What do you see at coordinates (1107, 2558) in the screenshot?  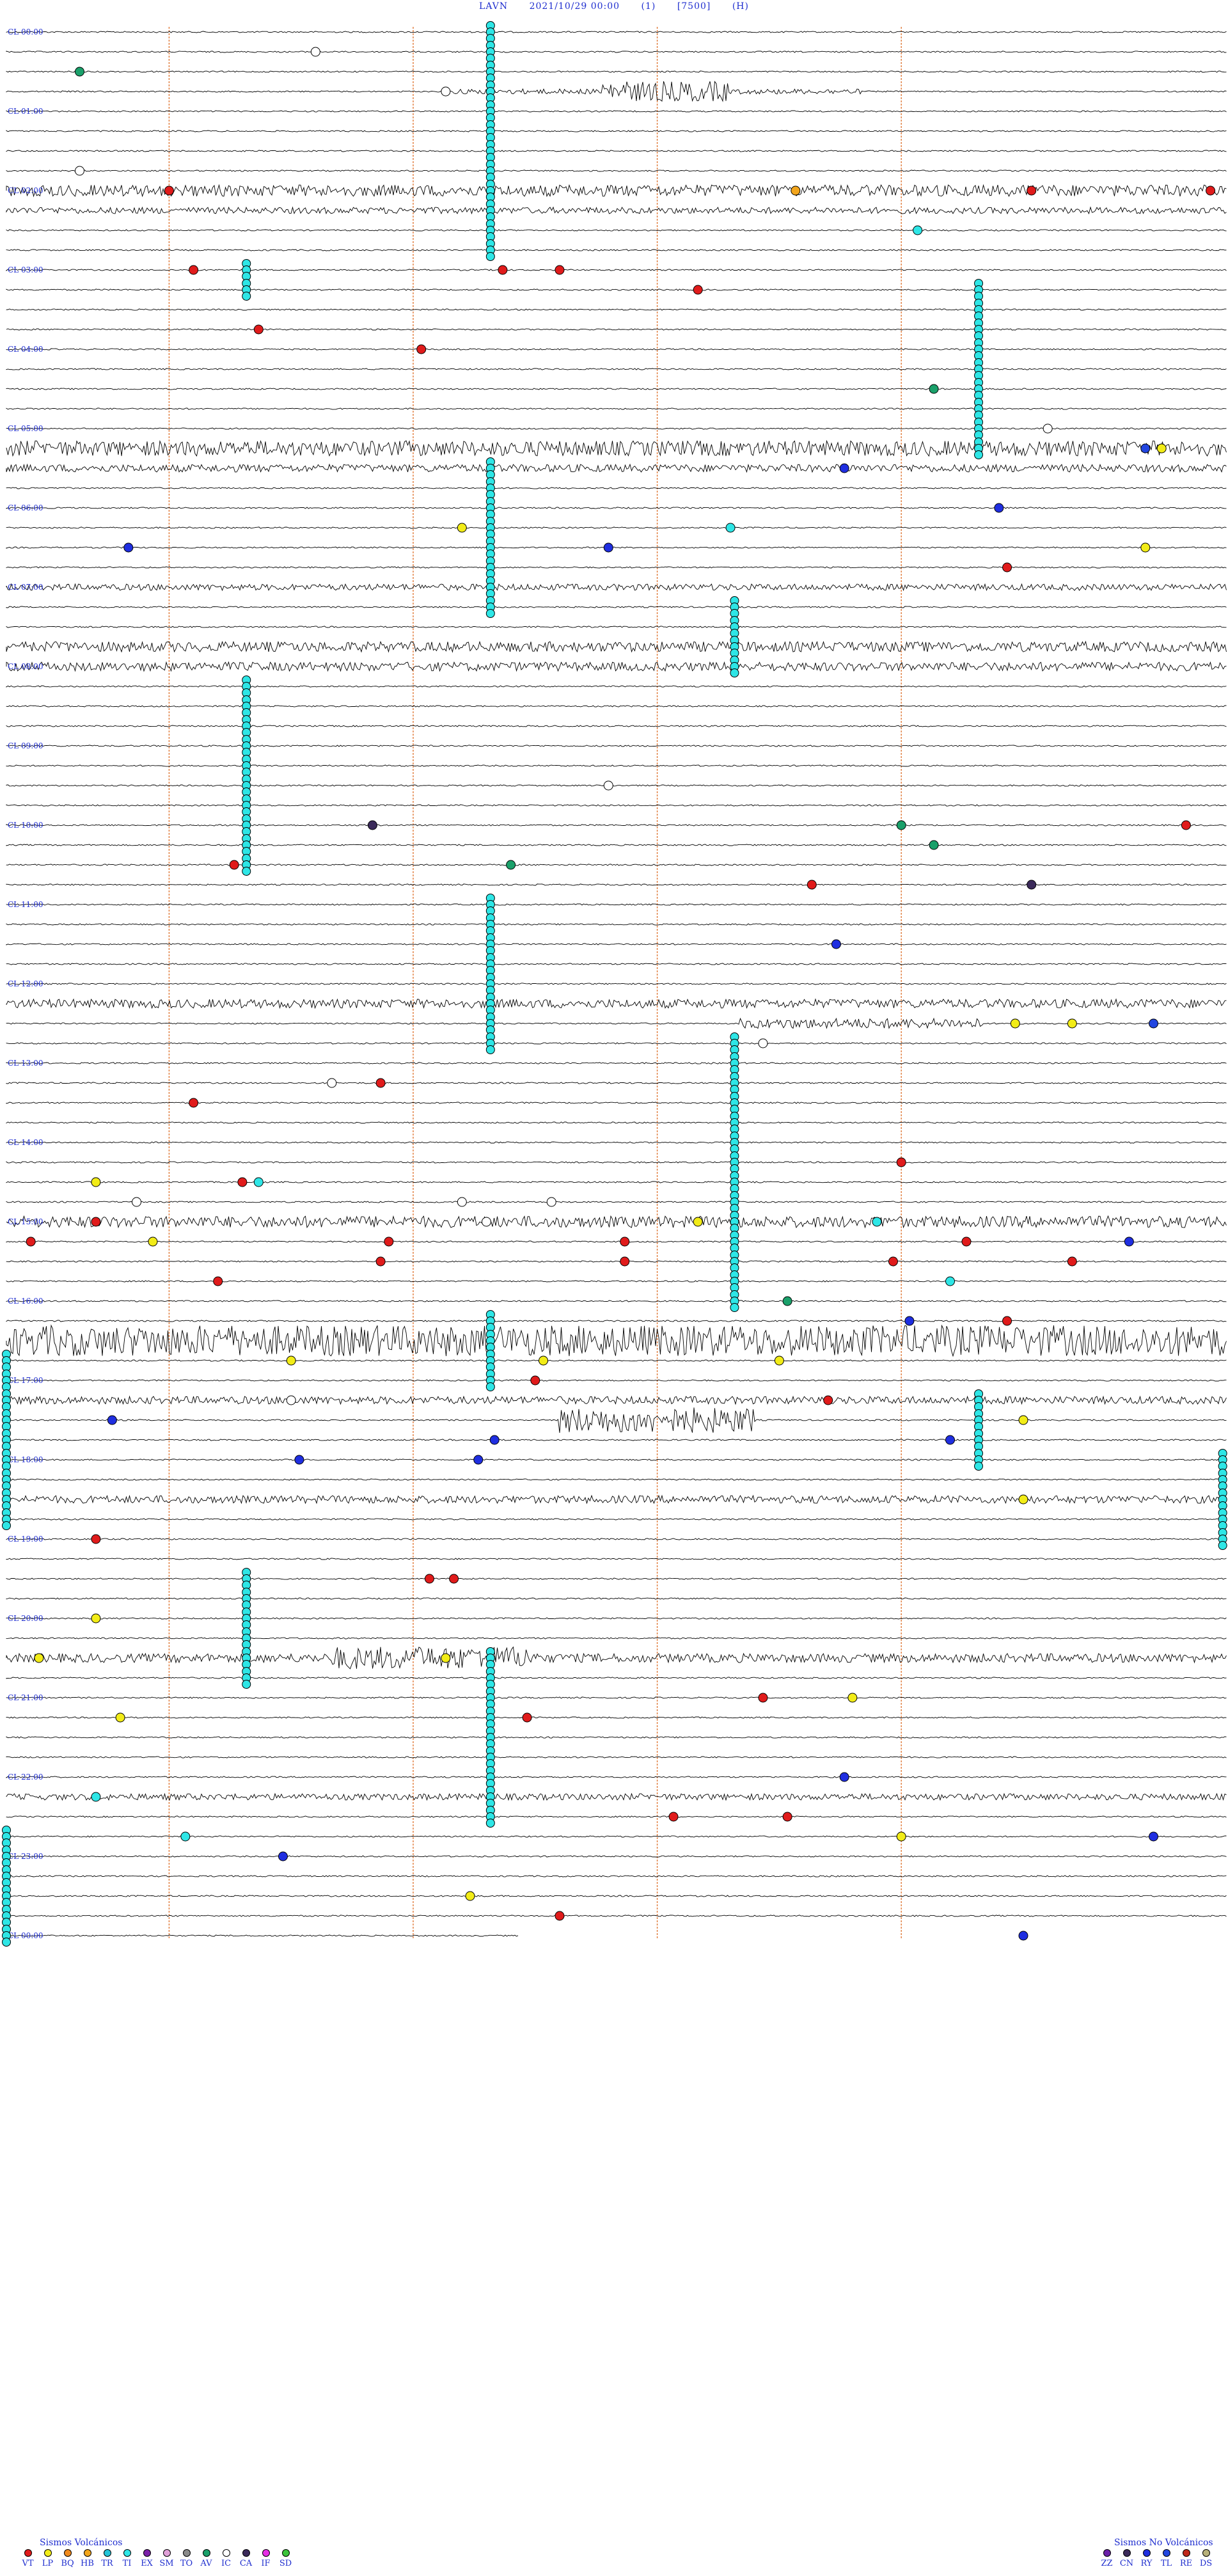 I see `legend-item-zz: ZZ` at bounding box center [1107, 2558].